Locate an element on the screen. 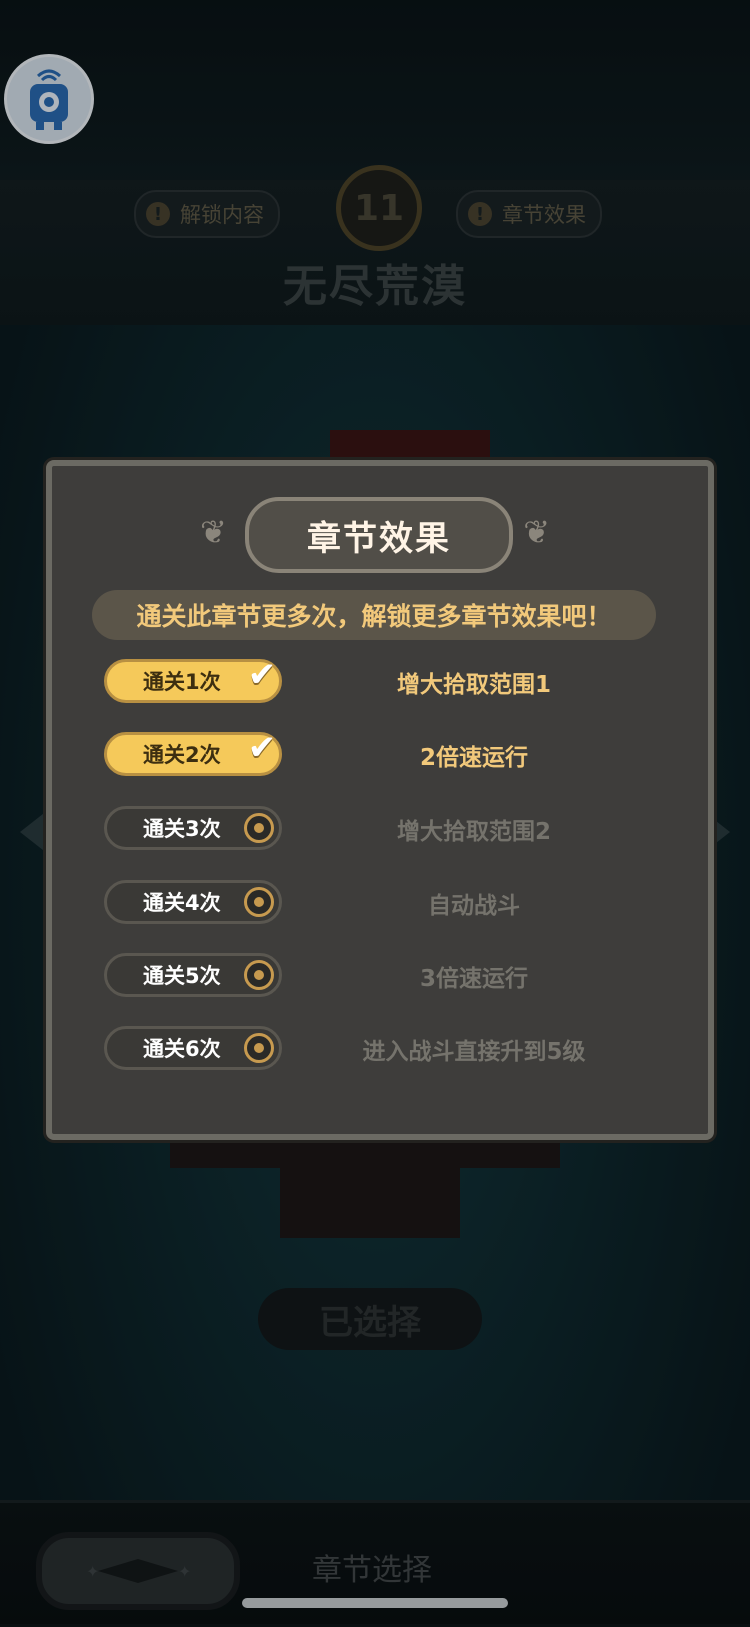  ornament-right-icon: ❦ is located at coordinates (536, 532).